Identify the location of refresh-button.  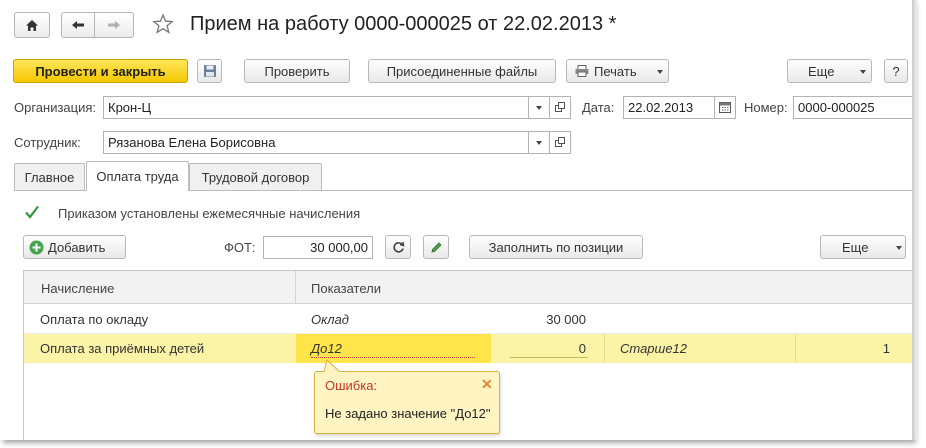
(398, 247).